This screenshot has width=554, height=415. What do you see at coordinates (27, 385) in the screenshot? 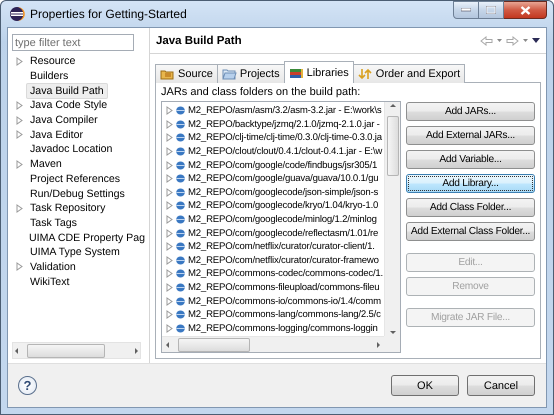
I see `help-button: ?` at bounding box center [27, 385].